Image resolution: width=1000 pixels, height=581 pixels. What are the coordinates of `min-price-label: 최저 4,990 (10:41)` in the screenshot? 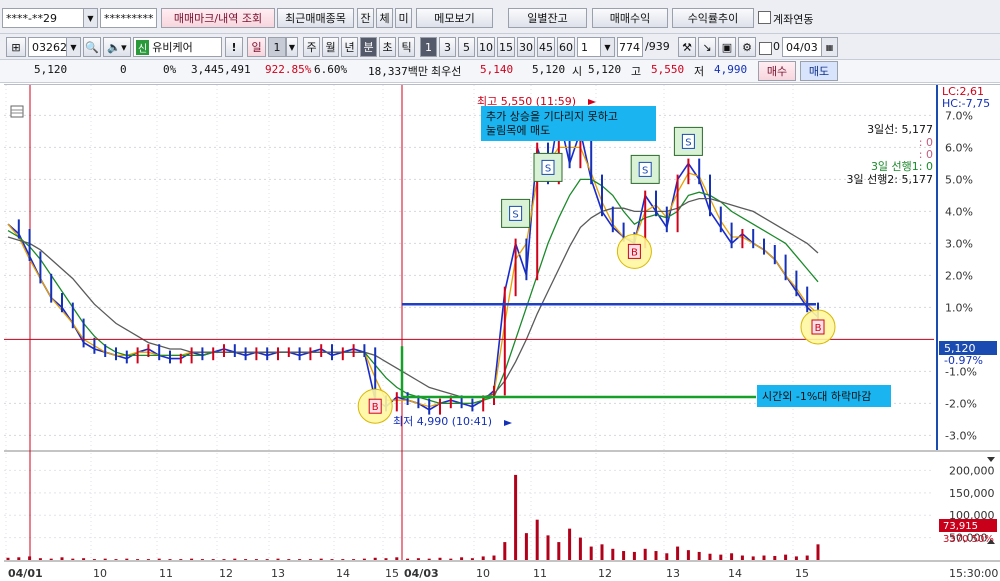 It's located at (442, 421).